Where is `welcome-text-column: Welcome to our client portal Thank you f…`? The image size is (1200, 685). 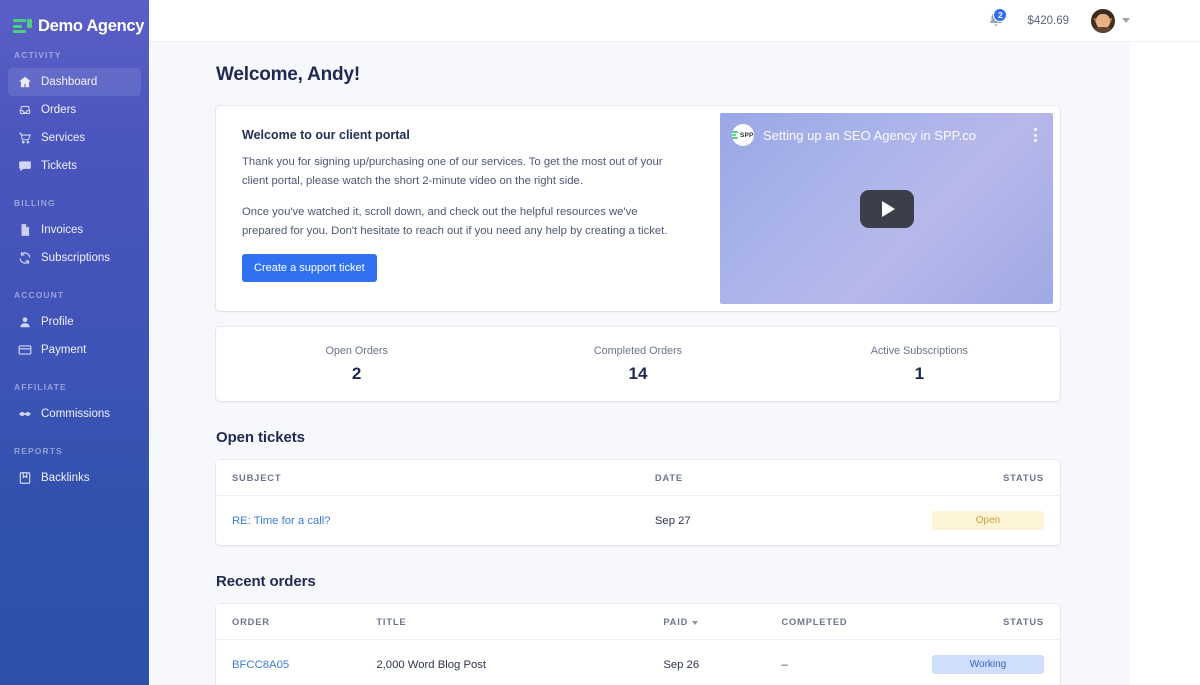 welcome-text-column: Welcome to our client portal Thank you f… is located at coordinates (468, 208).